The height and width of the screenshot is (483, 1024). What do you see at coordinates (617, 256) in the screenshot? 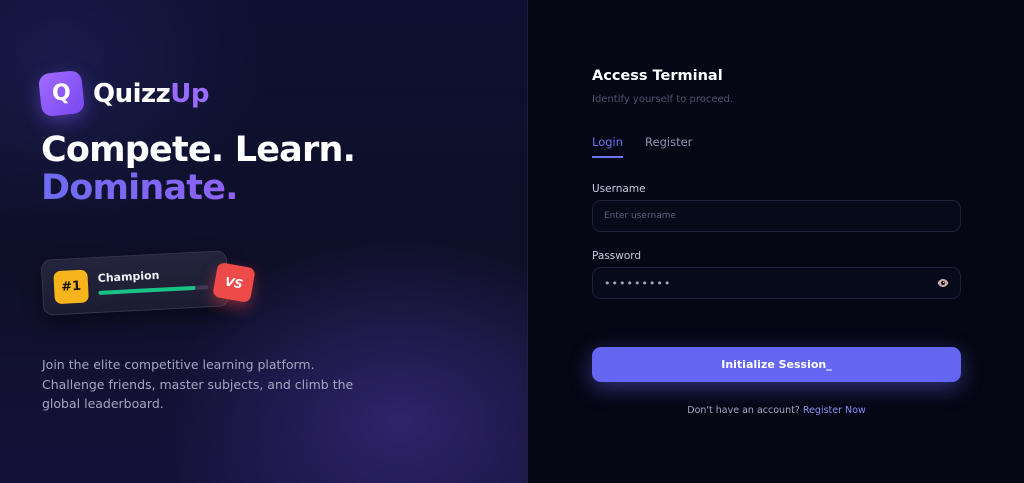
I see `password-label: Password` at bounding box center [617, 256].